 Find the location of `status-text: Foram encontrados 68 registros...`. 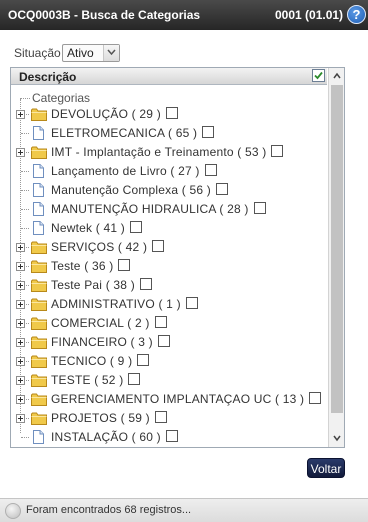

status-text: Foram encontrados 68 registros... is located at coordinates (109, 510).